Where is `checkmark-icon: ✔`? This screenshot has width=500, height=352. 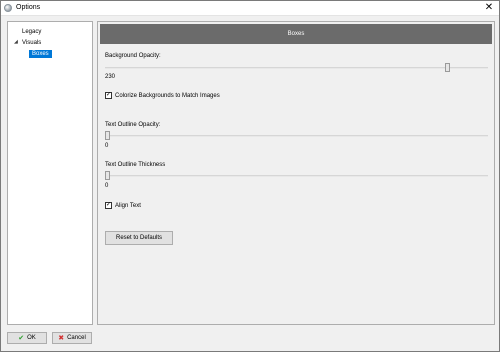
checkmark-icon: ✔ is located at coordinates (21, 338).